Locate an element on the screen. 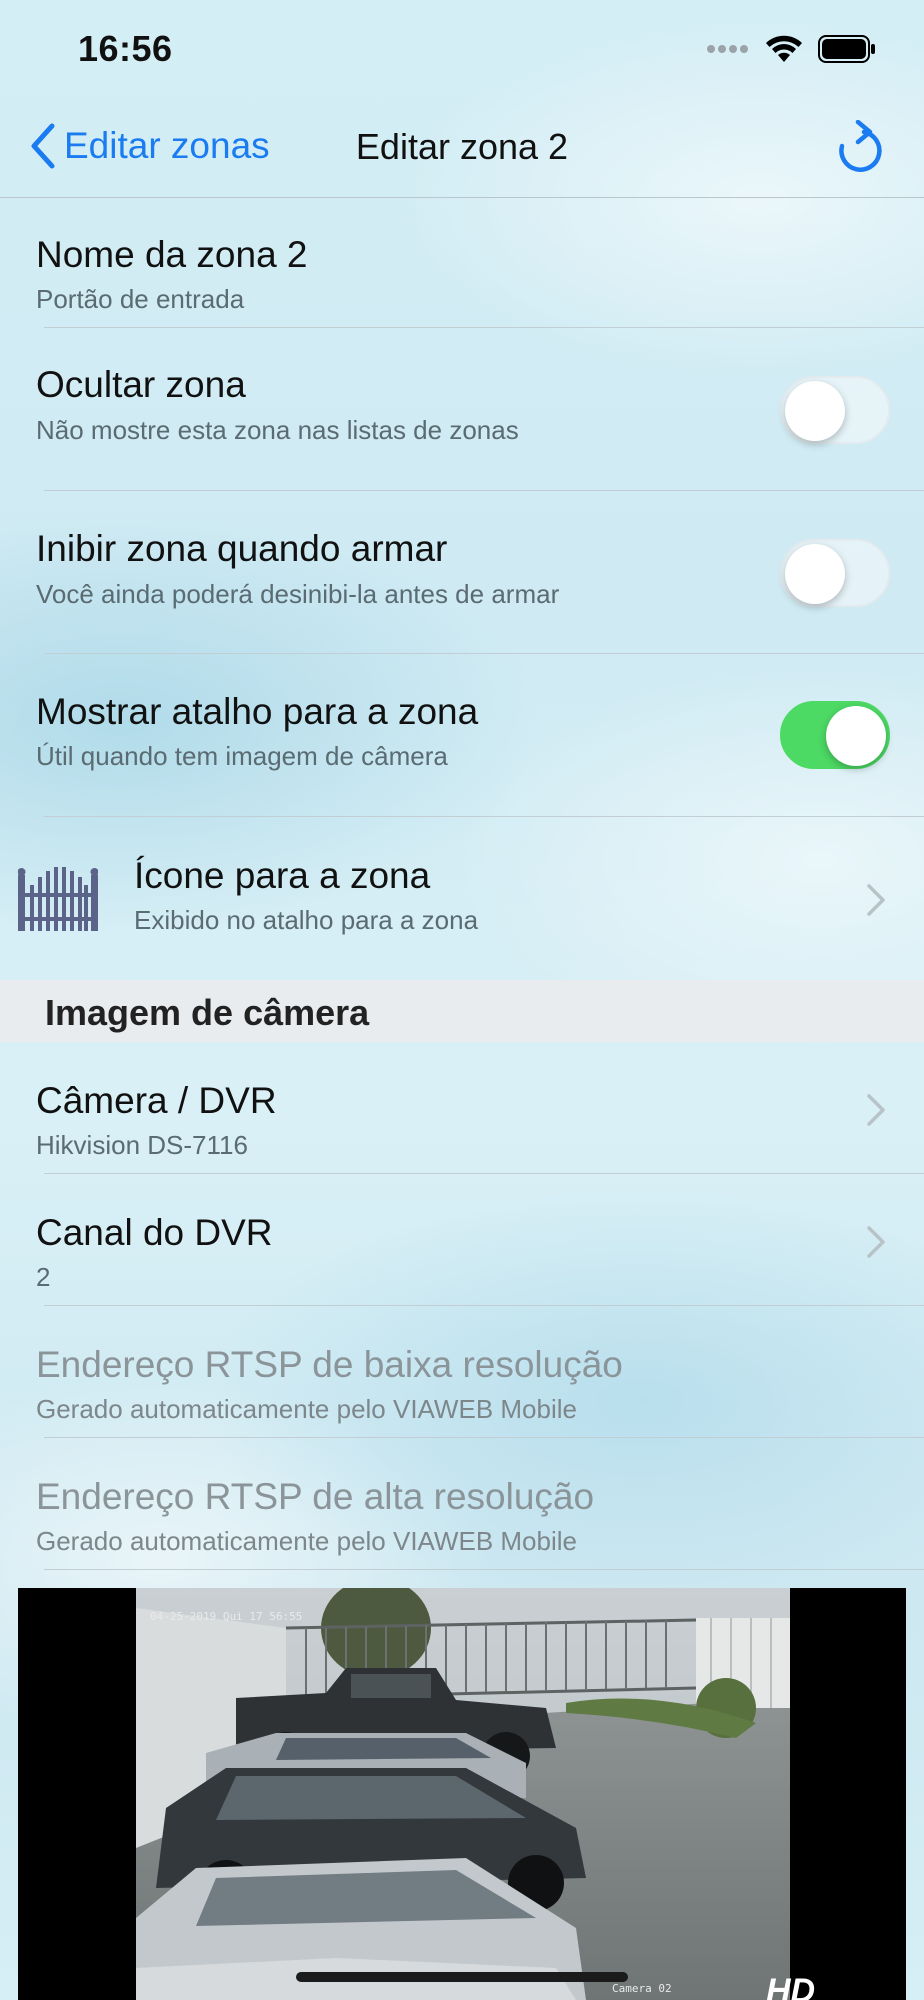 Image resolution: width=924 pixels, height=2000 pixels. status-bar: 16:56 is located at coordinates (462, 50).